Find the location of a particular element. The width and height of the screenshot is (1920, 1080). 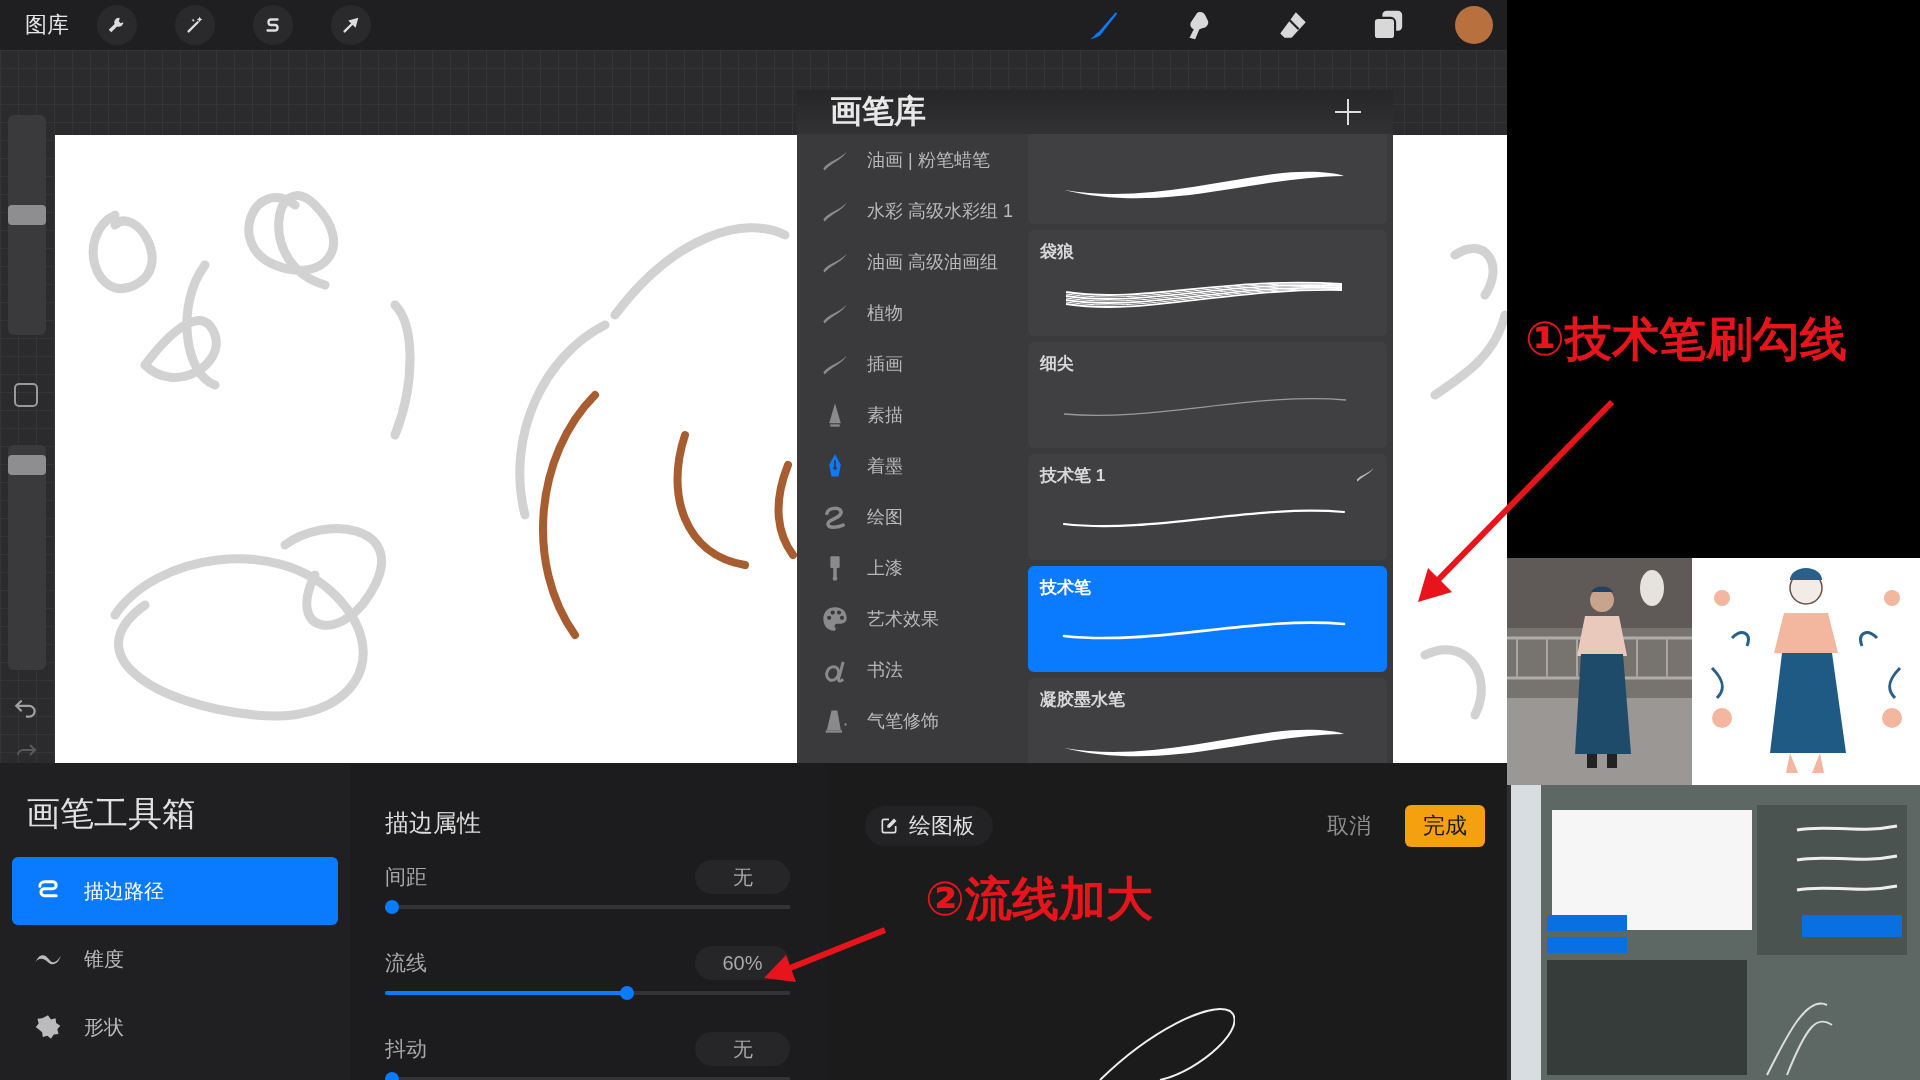

toolbox-tab: 形状 is located at coordinates (175, 1027).